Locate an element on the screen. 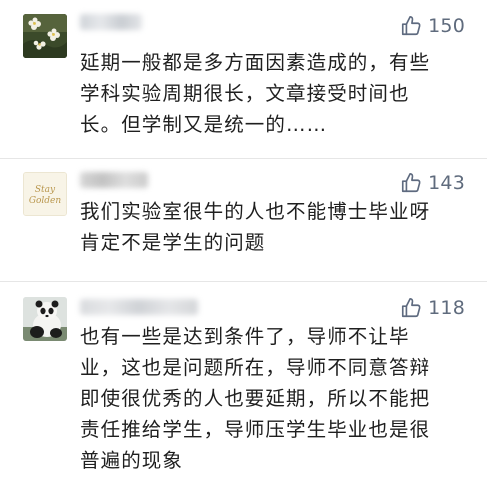 The width and height of the screenshot is (487, 480). like-button: 150 is located at coordinates (432, 26).